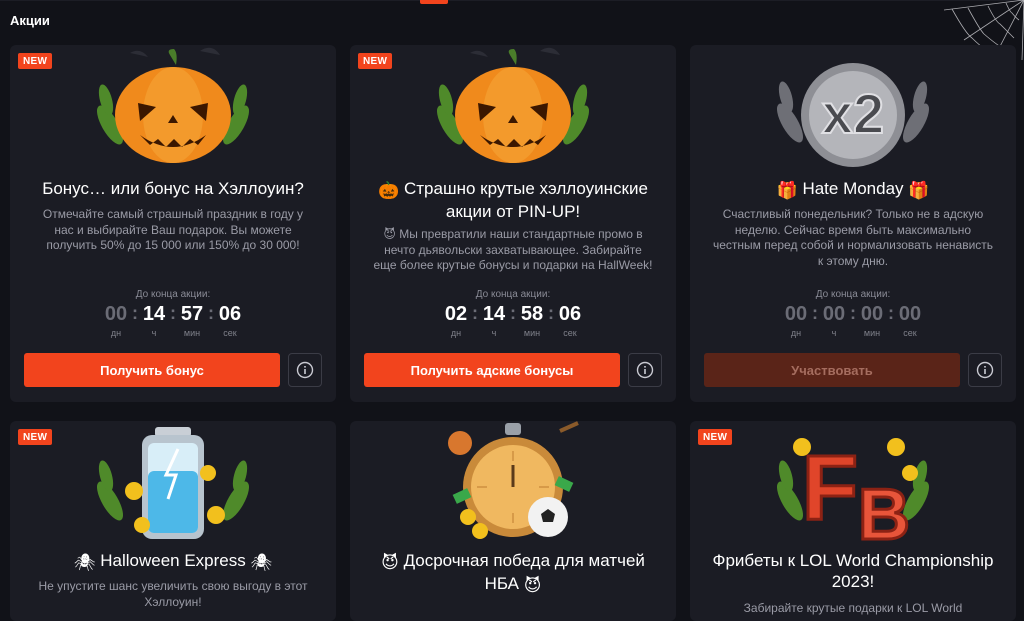 This screenshot has width=1024, height=621. Describe the element at coordinates (152, 370) in the screenshot. I see `get-bonus-button: Получить бонус` at that location.